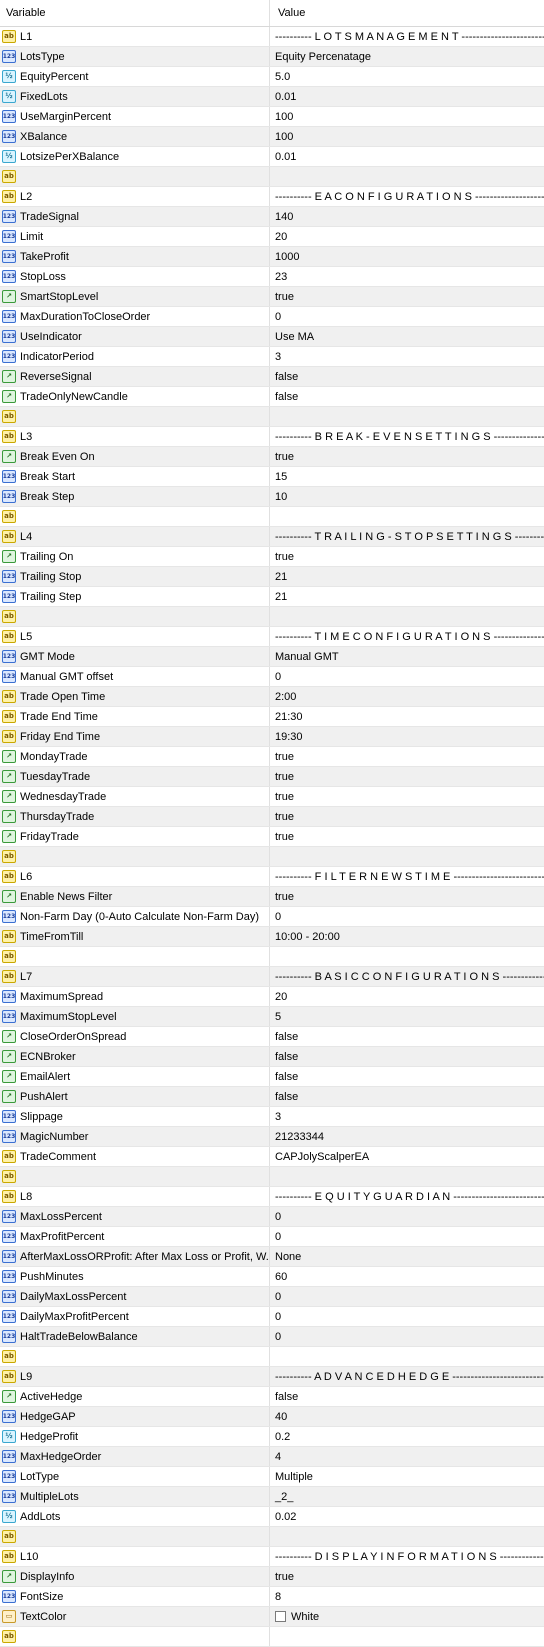 This screenshot has width=544, height=1647. Describe the element at coordinates (407, 56) in the screenshot. I see `value-cell: Equity Percenatage` at that location.